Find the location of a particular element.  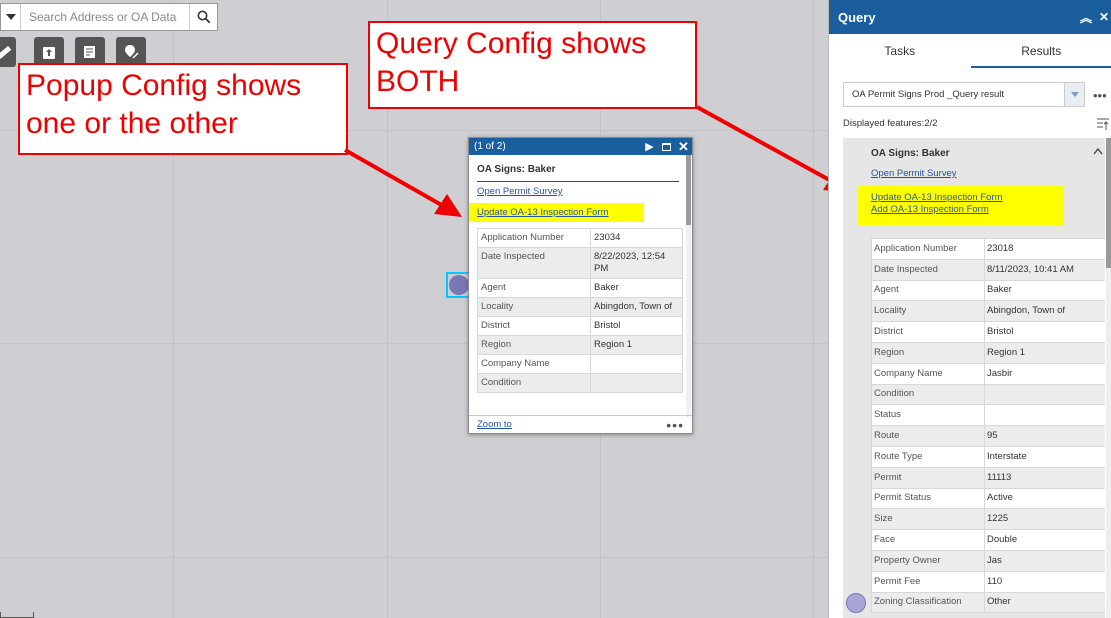

attribute-value: Active is located at coordinates (1044, 498).